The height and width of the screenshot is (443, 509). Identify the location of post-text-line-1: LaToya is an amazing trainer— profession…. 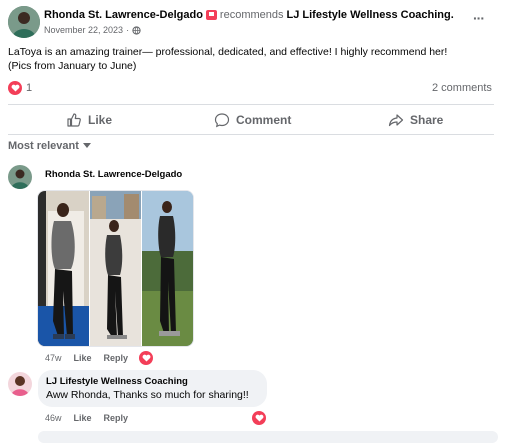
(228, 52).